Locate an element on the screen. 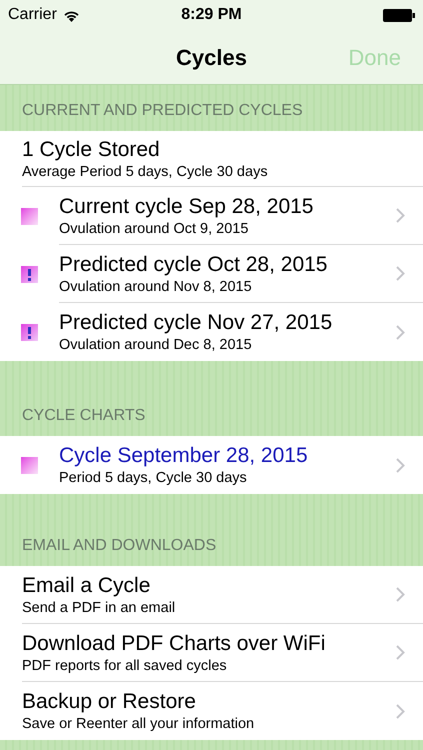 This screenshot has height=750, width=423. list-row: Email a Cycle Send a PDF in an email is located at coordinates (211, 595).